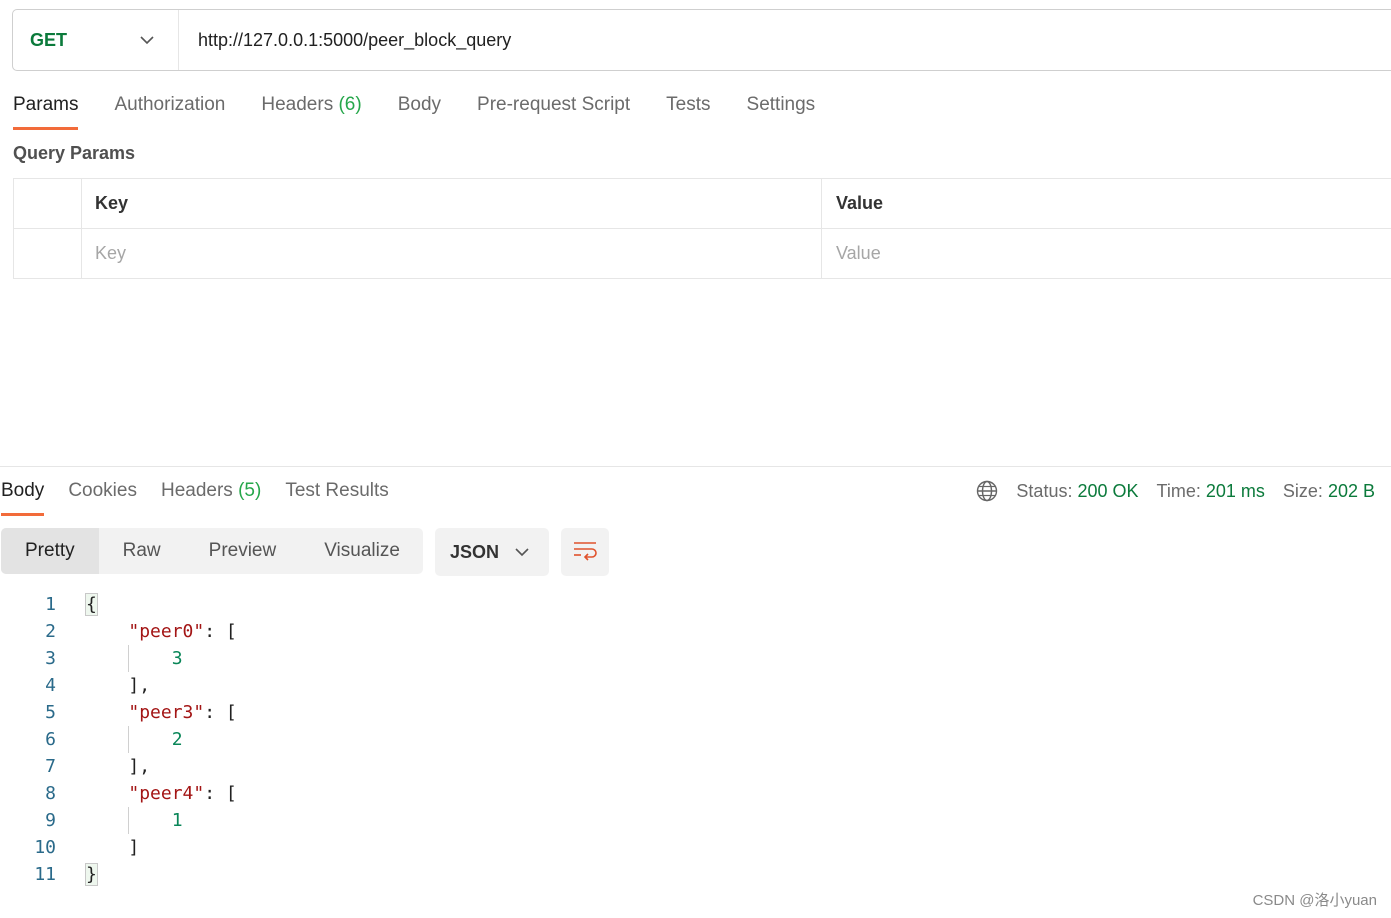 The width and height of the screenshot is (1391, 918). Describe the element at coordinates (243, 551) in the screenshot. I see `view-preview: Preview` at that location.